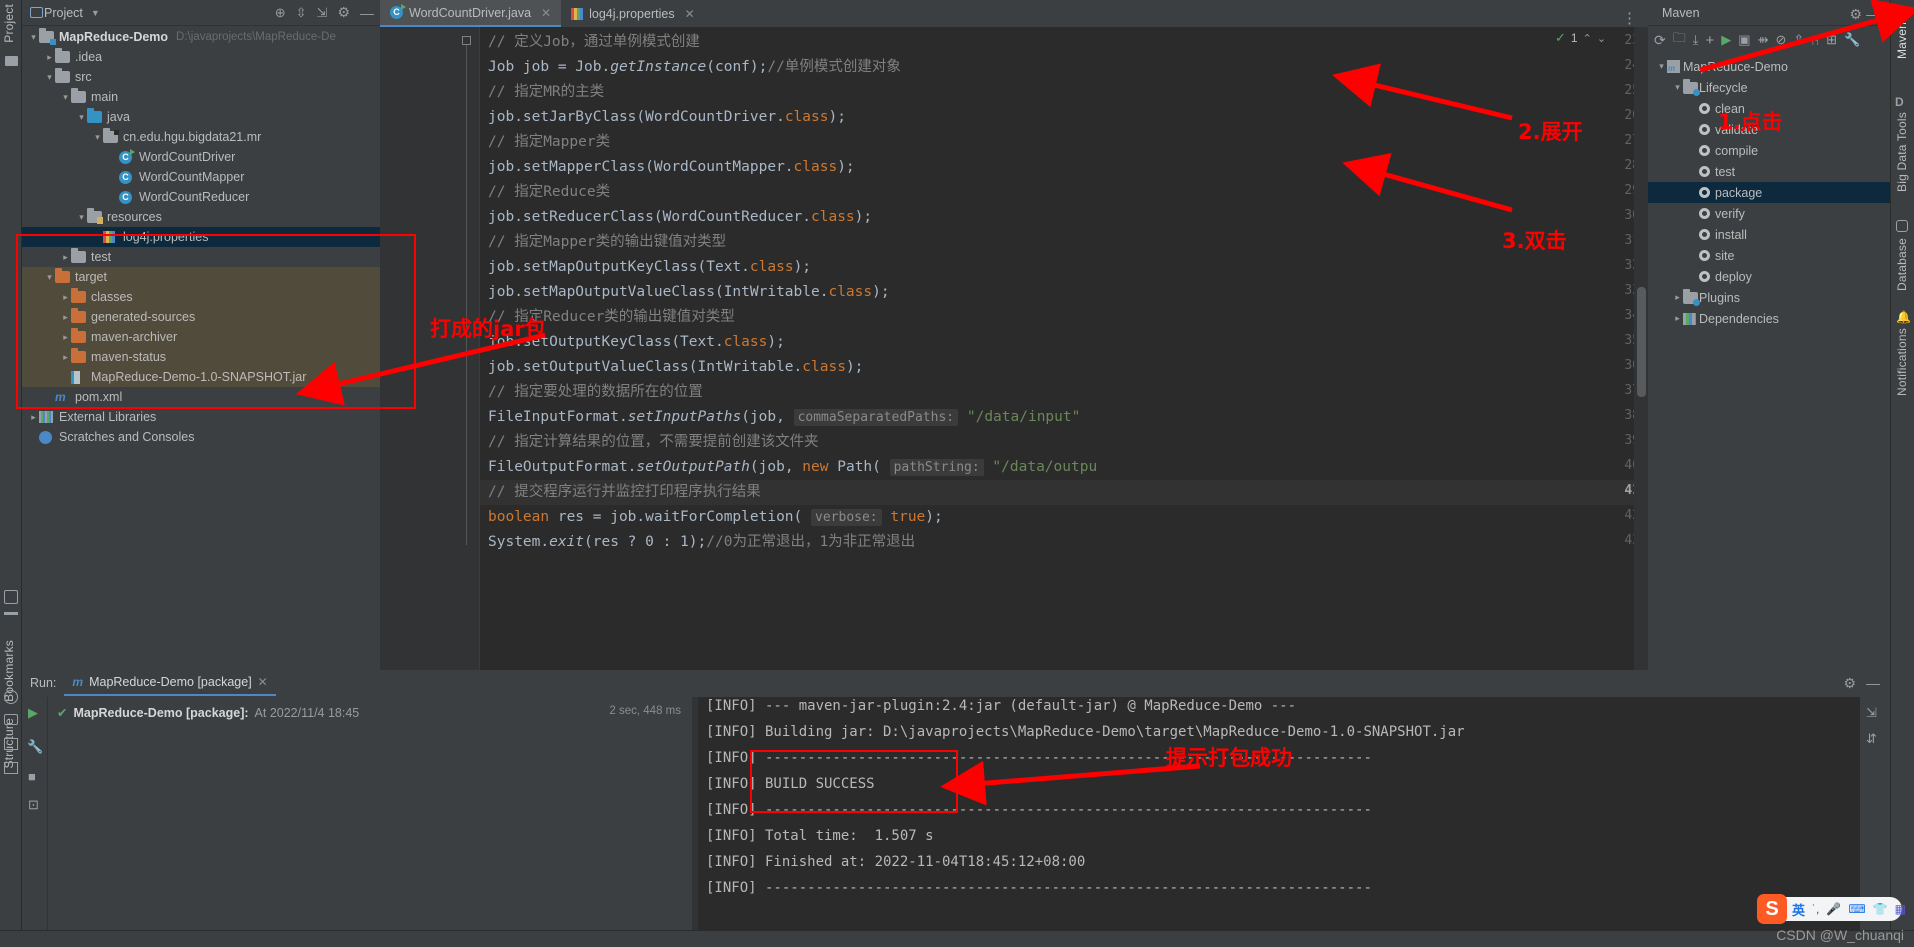 This screenshot has width=1914, height=947. I want to click on project-tree-item-resources: ▾ resources, so click(201, 217).